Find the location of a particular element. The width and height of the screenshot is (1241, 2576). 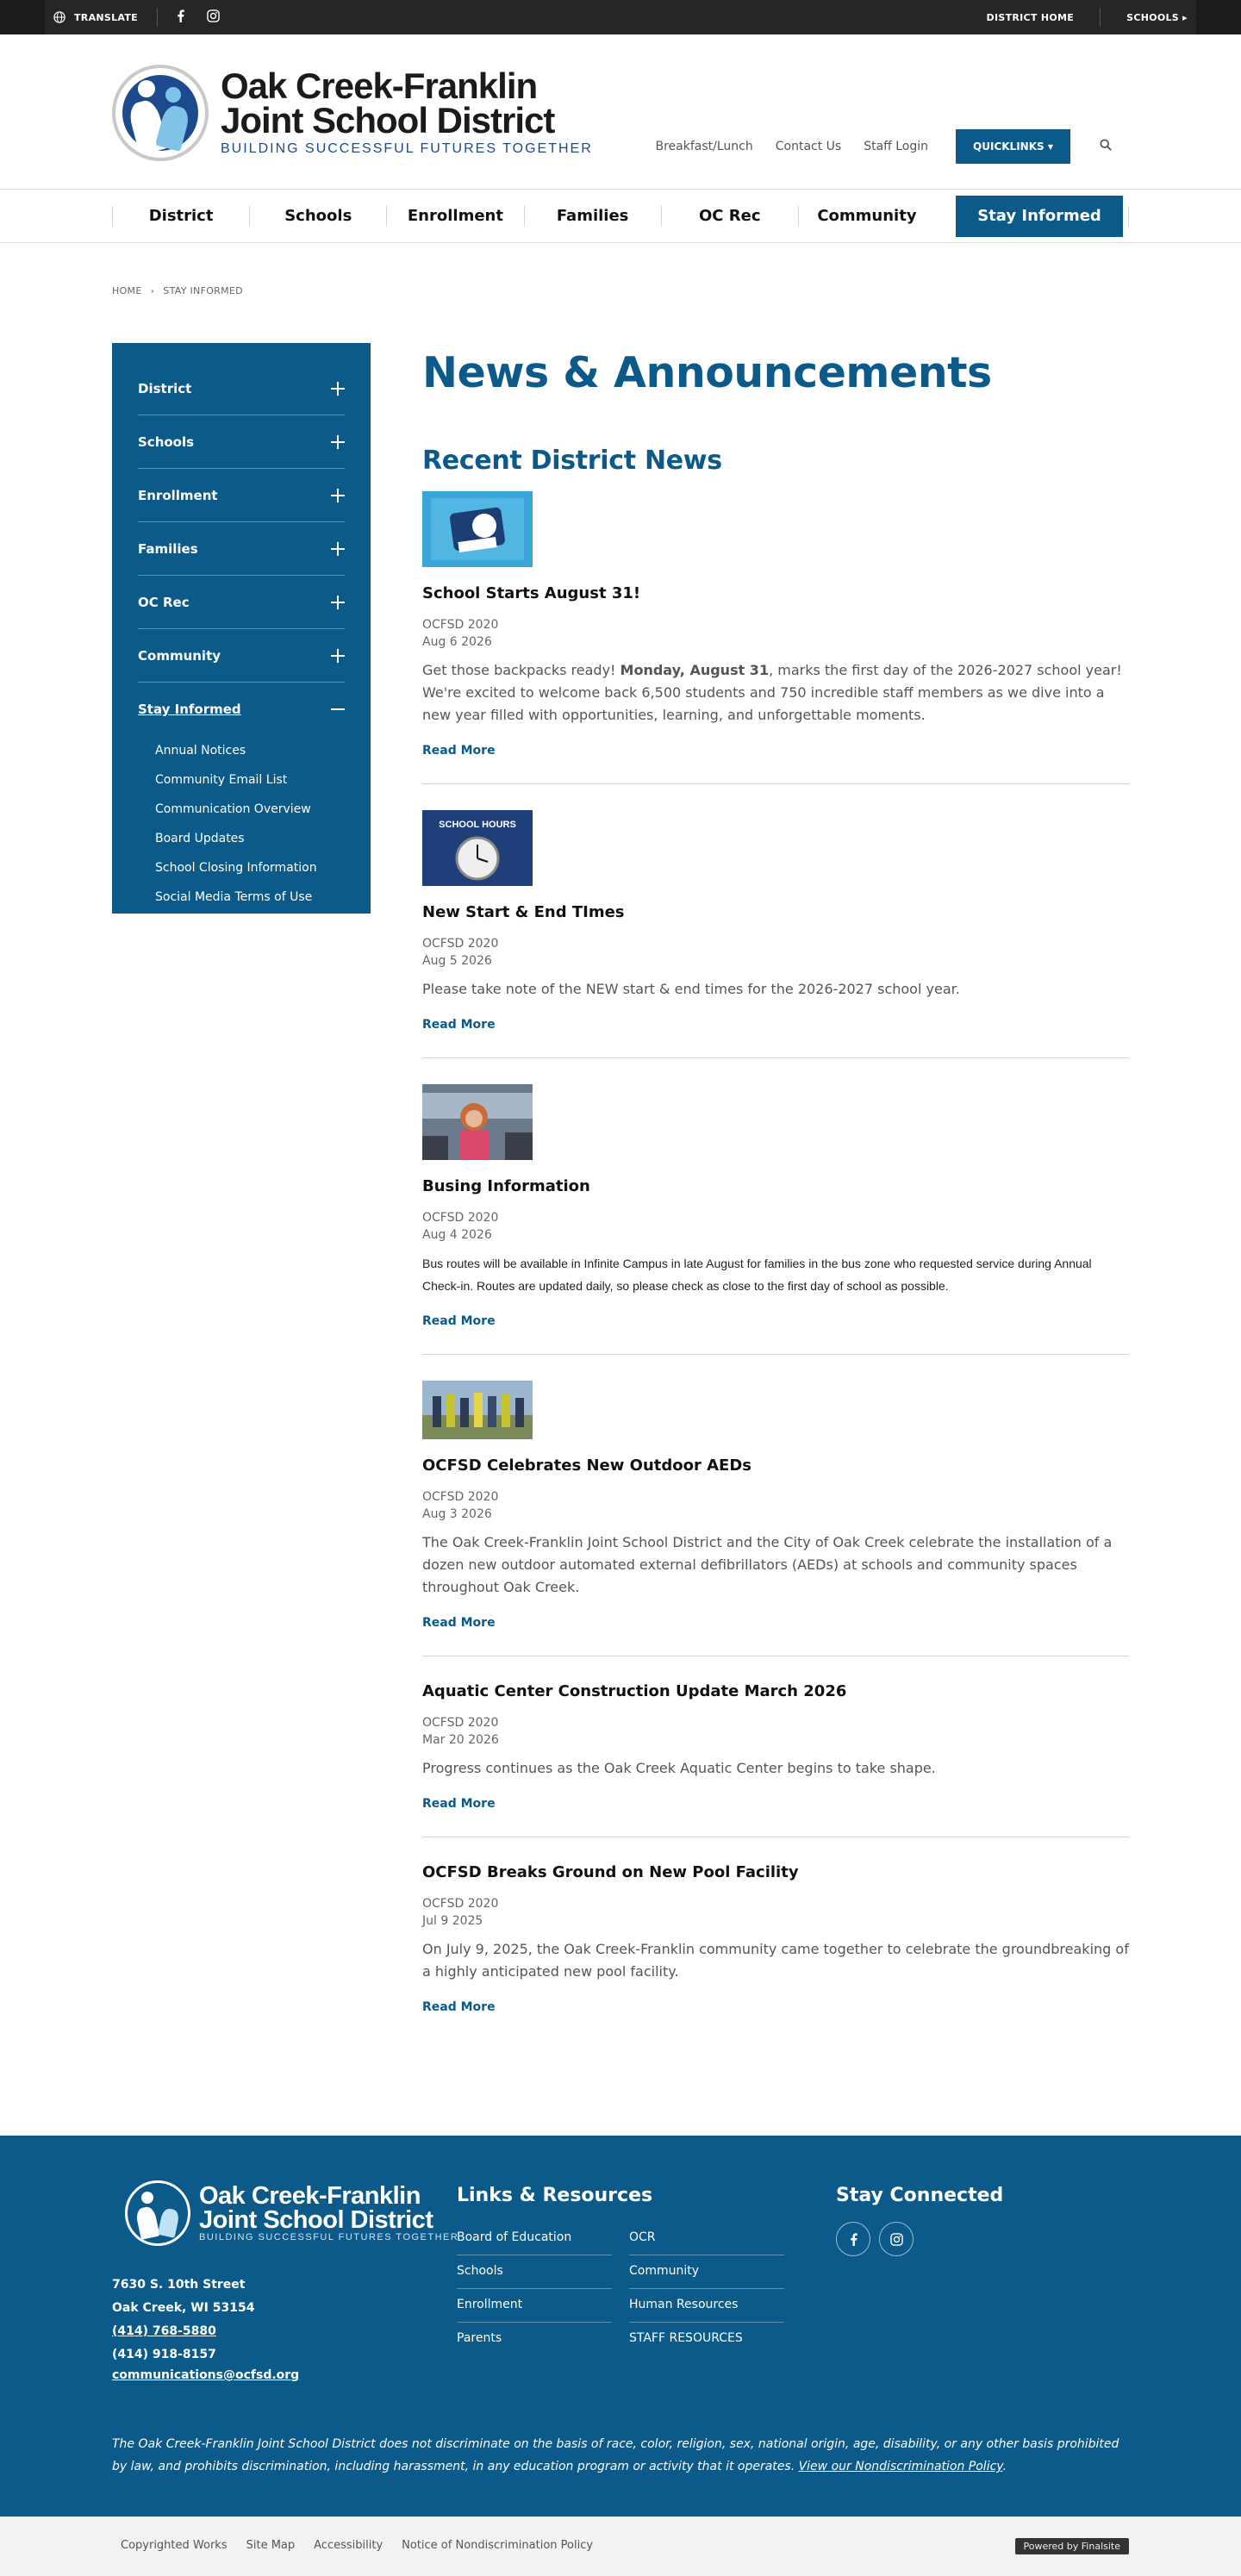

copyrighted-works-link: Copyrighted Works is located at coordinates (175, 2545).